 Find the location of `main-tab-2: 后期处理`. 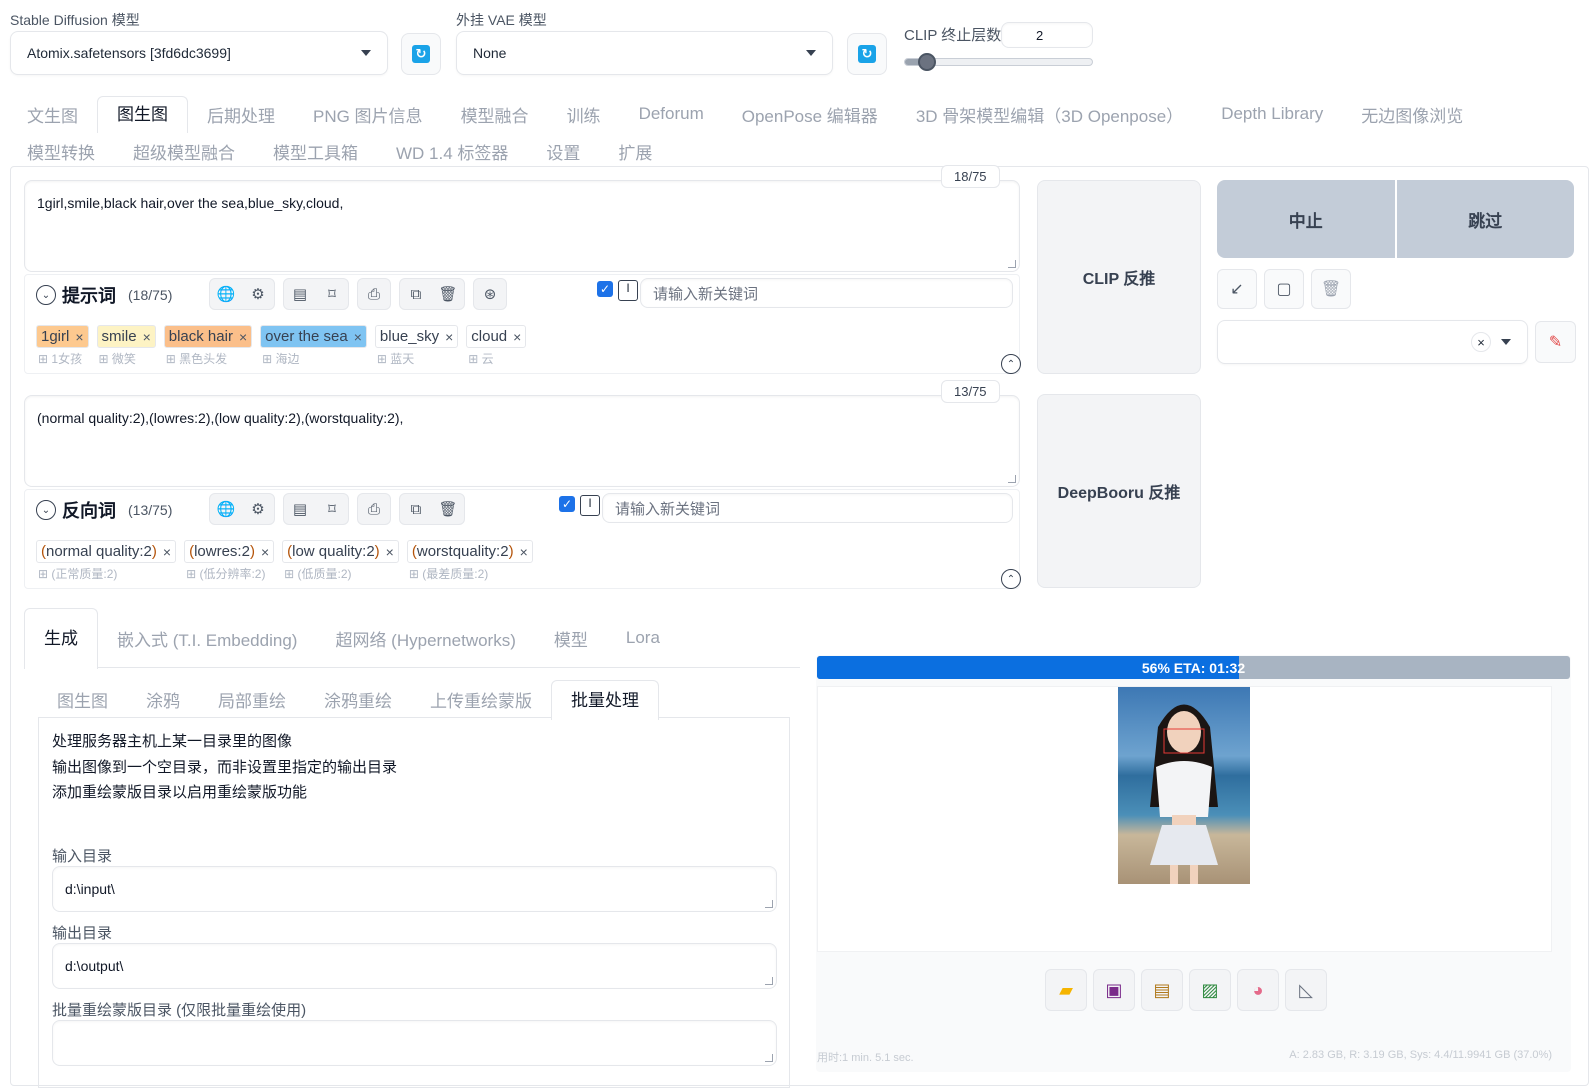

main-tab-2: 后期处理 is located at coordinates (241, 114).